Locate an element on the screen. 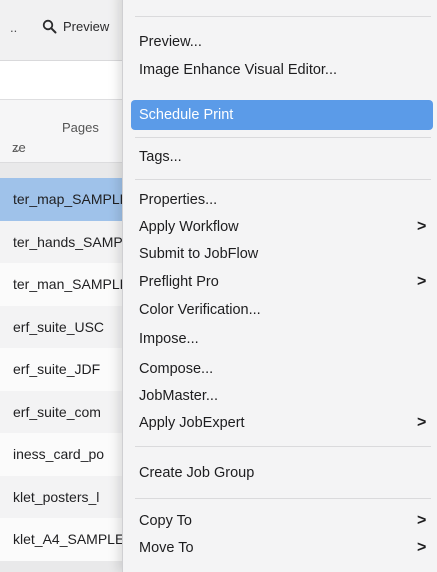 The height and width of the screenshot is (572, 437). menu-item-preflight-pro: Preflight Pro is located at coordinates (179, 282).